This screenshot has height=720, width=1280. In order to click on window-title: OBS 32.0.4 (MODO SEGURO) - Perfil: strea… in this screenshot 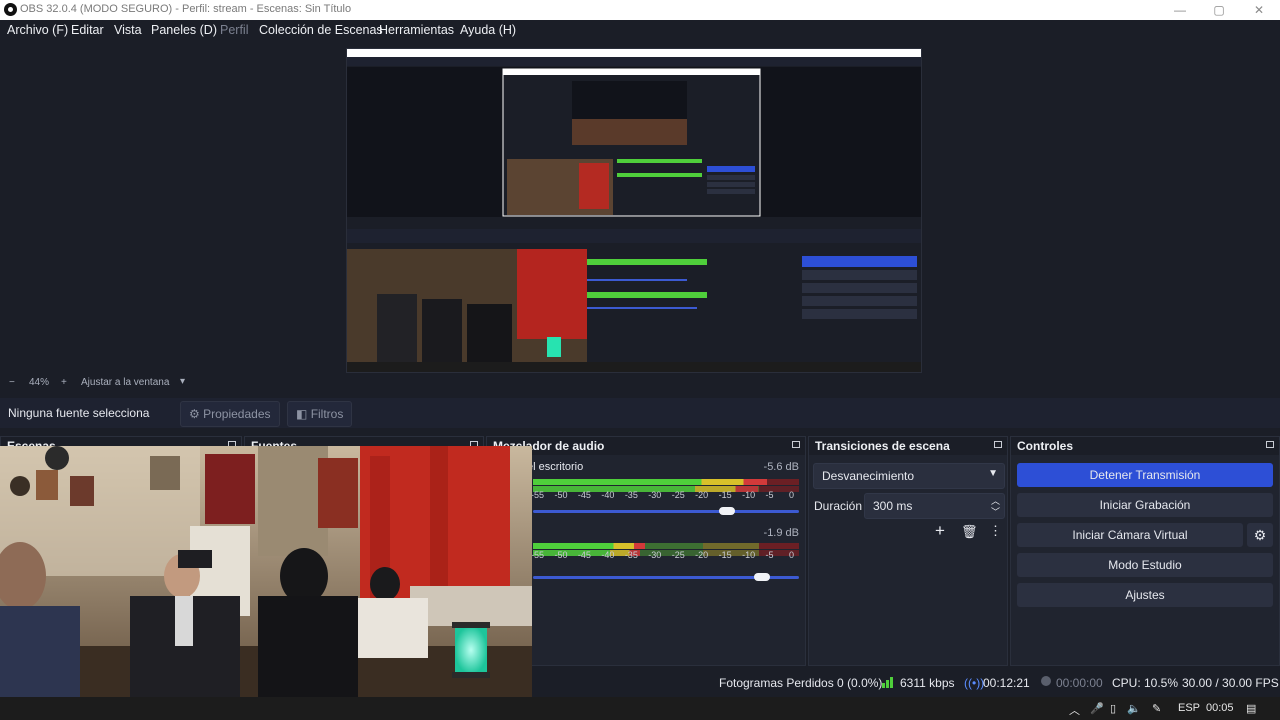, I will do `click(186, 9)`.